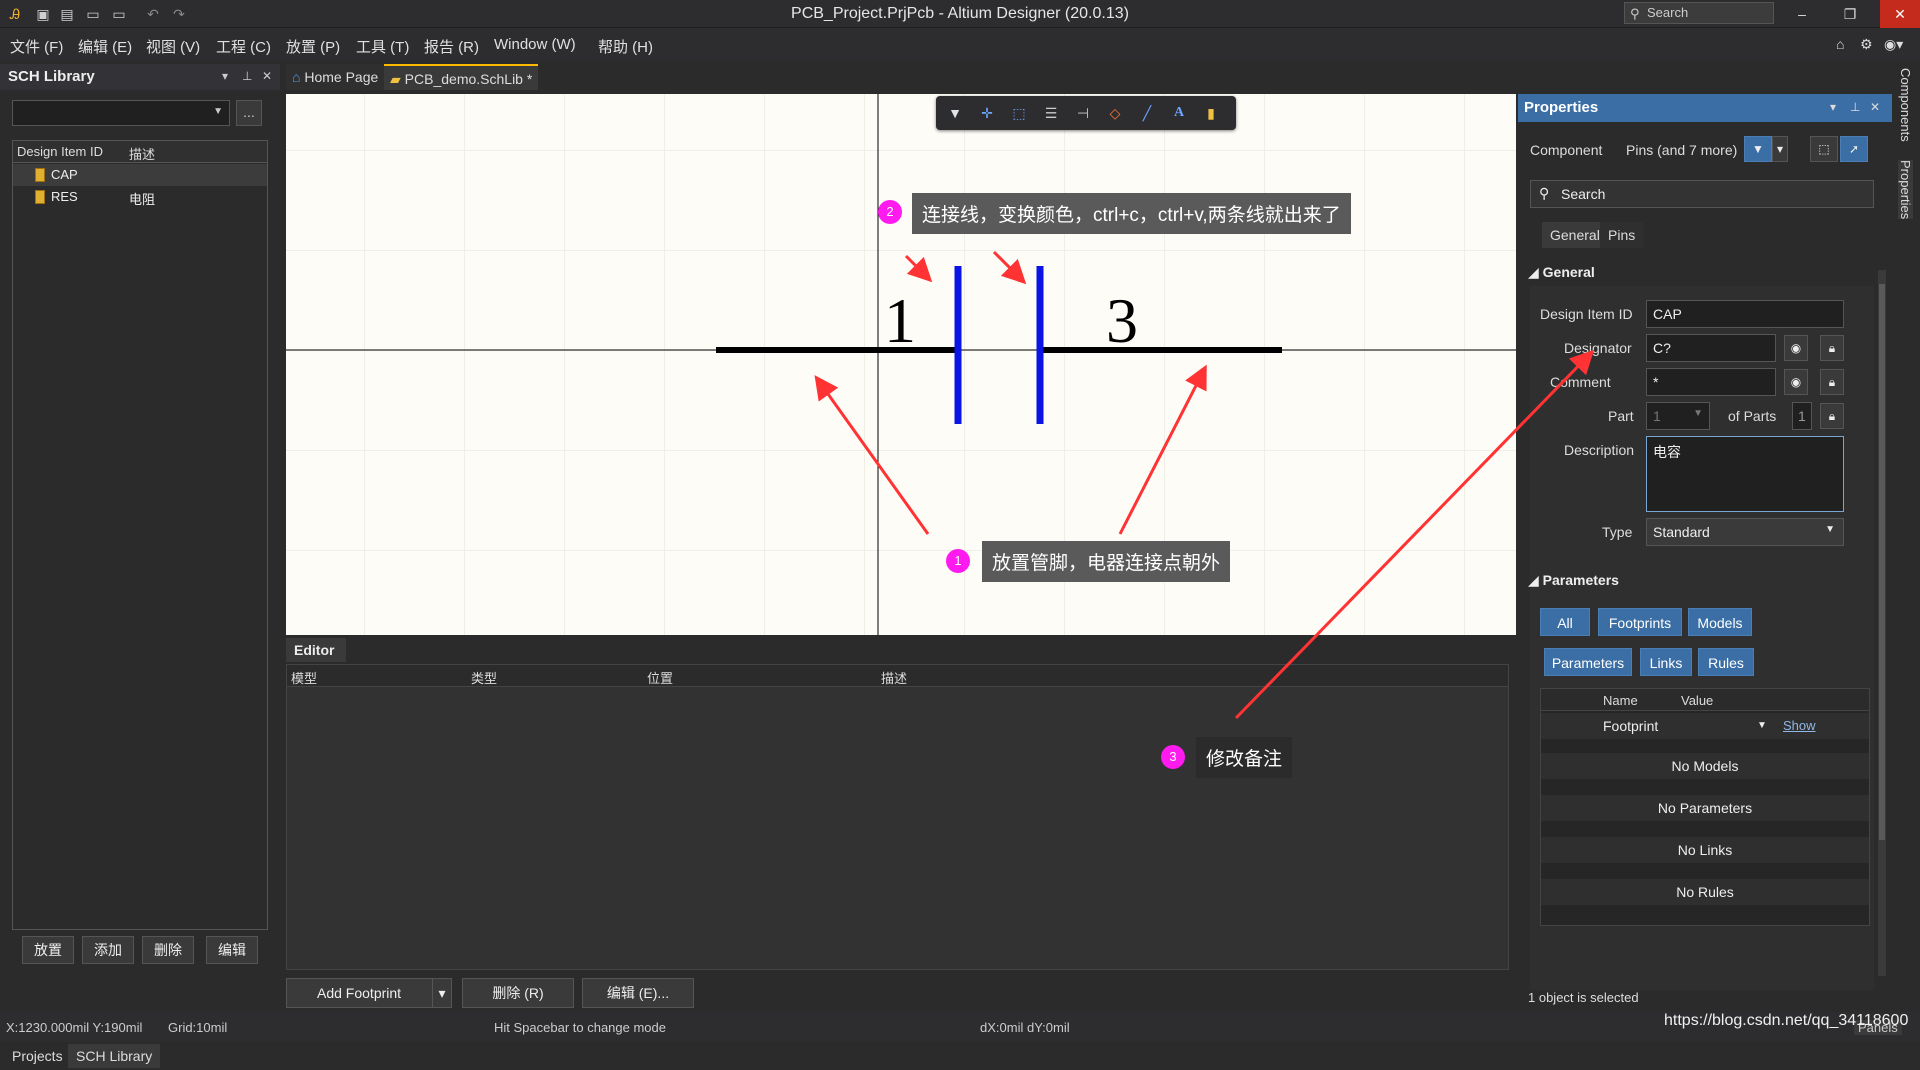 The height and width of the screenshot is (1070, 1920). Describe the element at coordinates (1705, 726) in the screenshot. I see `table-row: Footprint ▼ Show` at that location.